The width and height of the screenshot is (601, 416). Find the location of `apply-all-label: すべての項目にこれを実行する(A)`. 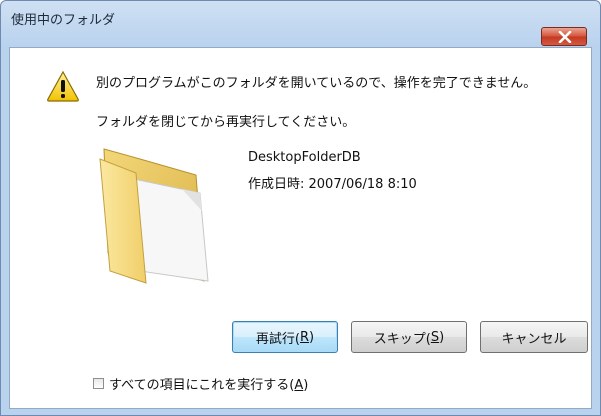

apply-all-label: すべての項目にこれを実行する(A) is located at coordinates (208, 383).